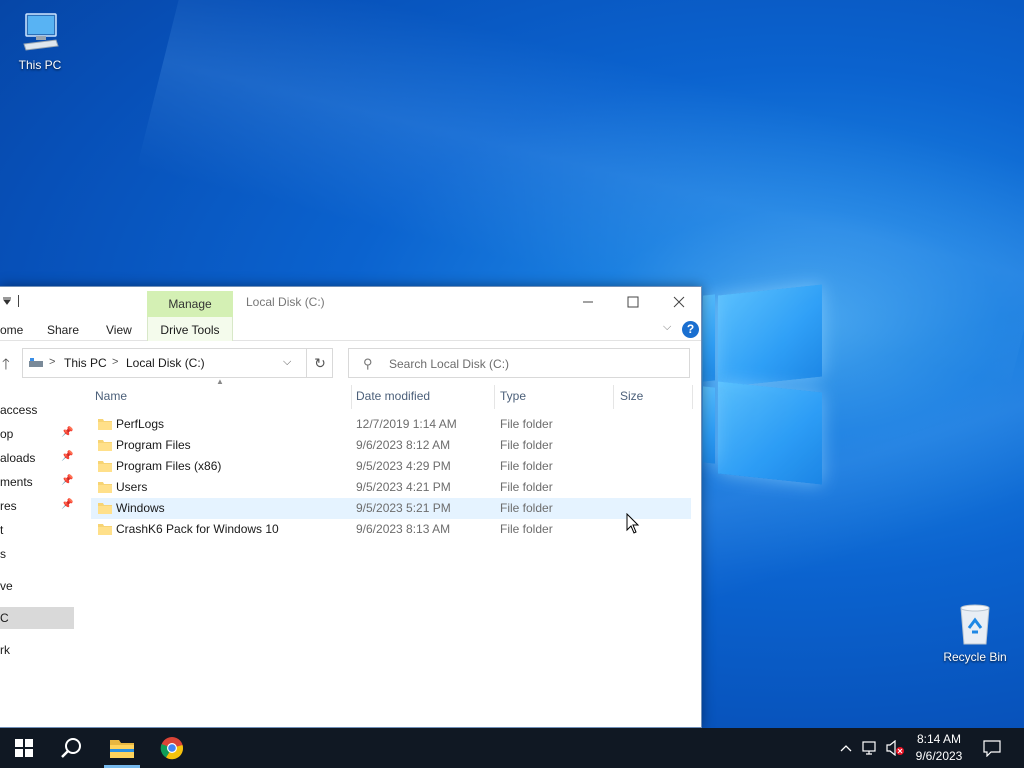 The width and height of the screenshot is (1024, 768). I want to click on breadcrumb-this-pc: This PC, so click(85, 363).